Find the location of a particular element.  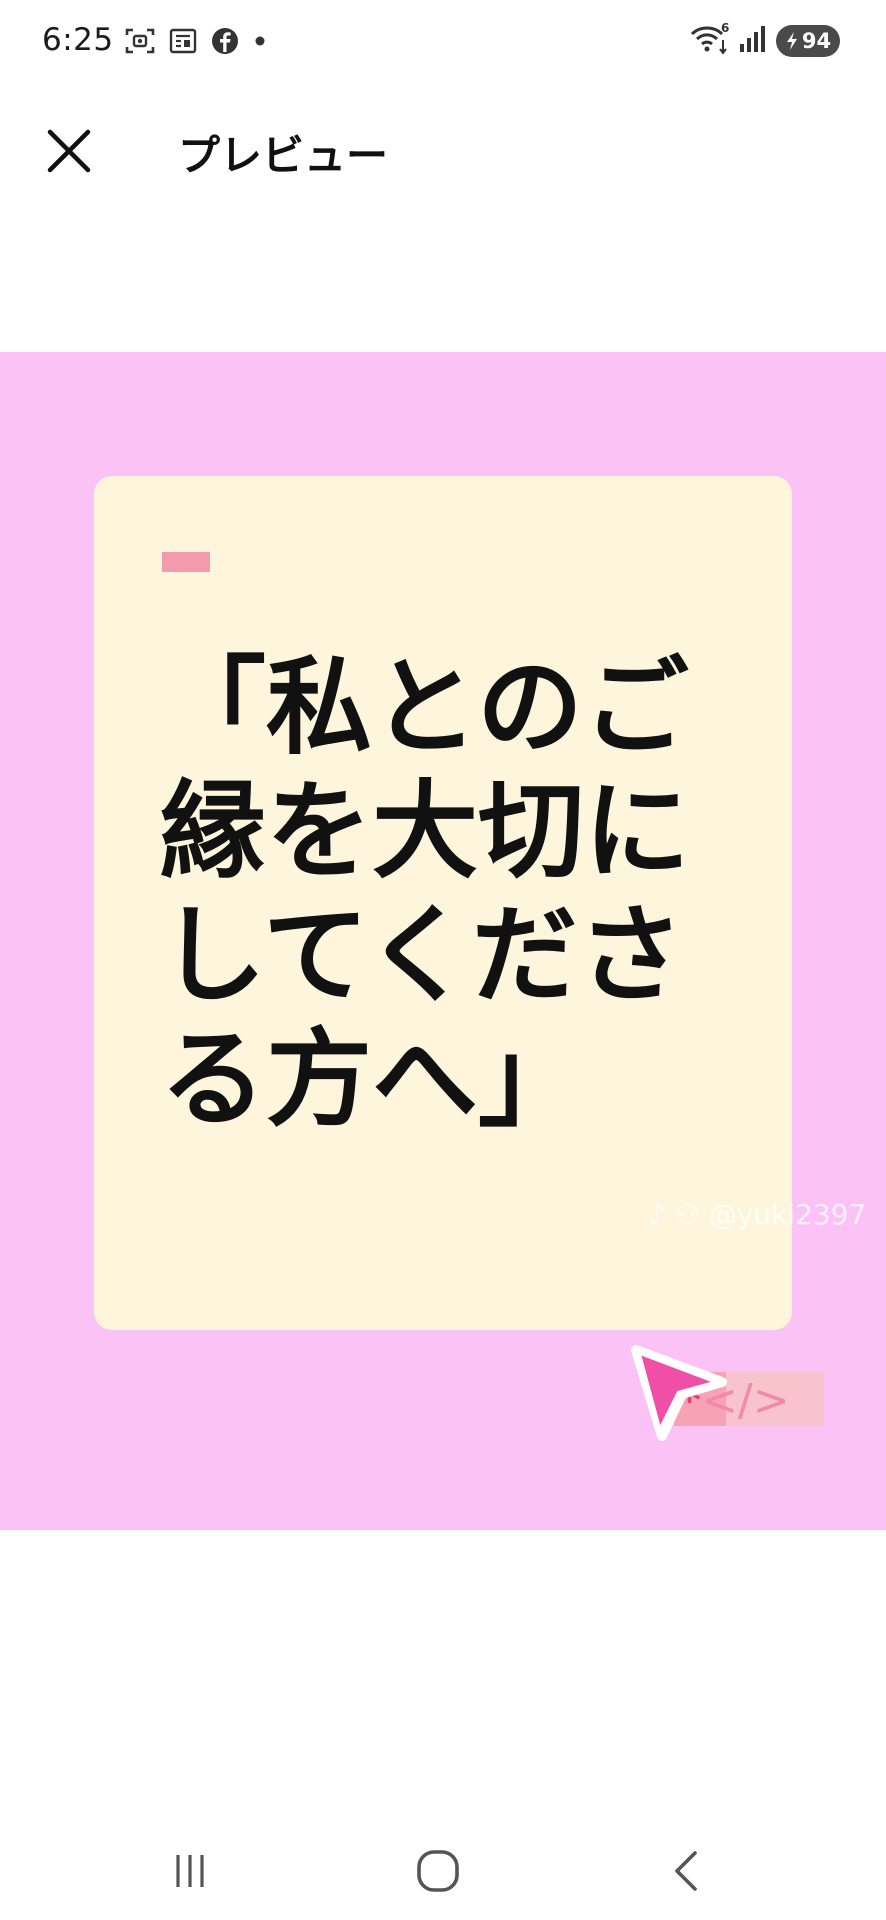

facebook-icon is located at coordinates (225, 41).